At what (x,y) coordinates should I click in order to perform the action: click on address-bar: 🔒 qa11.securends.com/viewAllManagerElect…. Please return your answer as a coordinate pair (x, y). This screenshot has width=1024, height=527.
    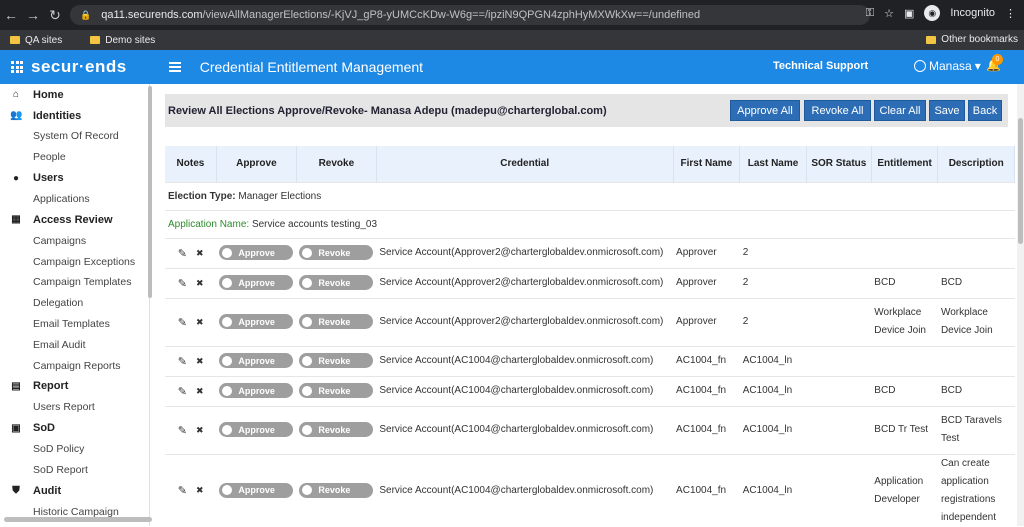
    Looking at the image, I should click on (470, 15).